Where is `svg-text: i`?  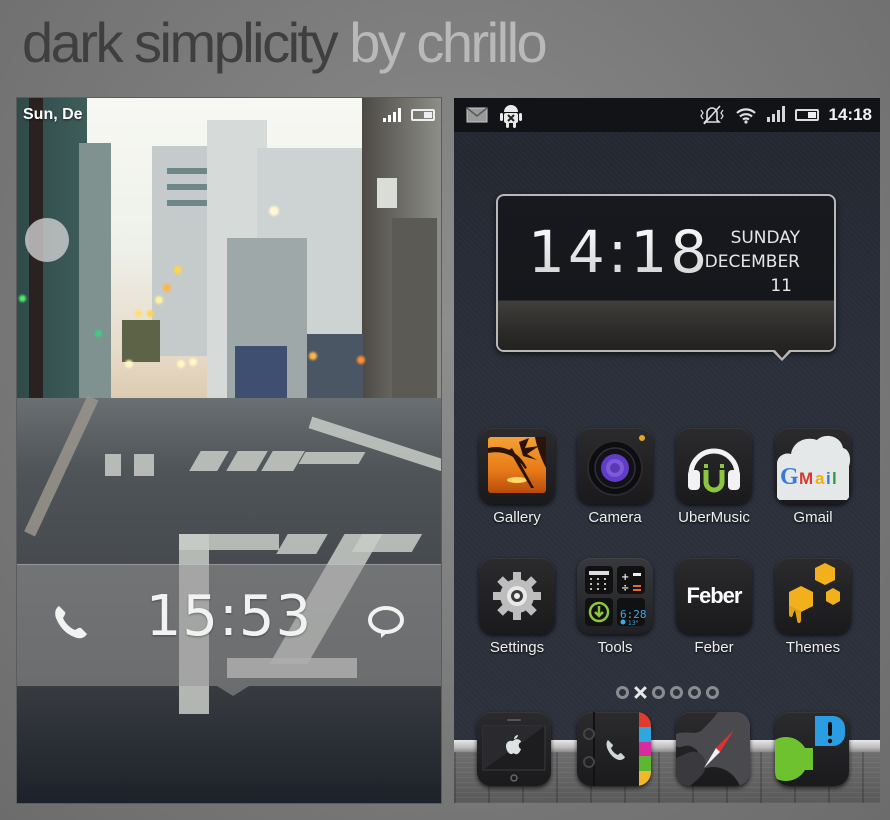
svg-text: i is located at coordinates (828, 478).